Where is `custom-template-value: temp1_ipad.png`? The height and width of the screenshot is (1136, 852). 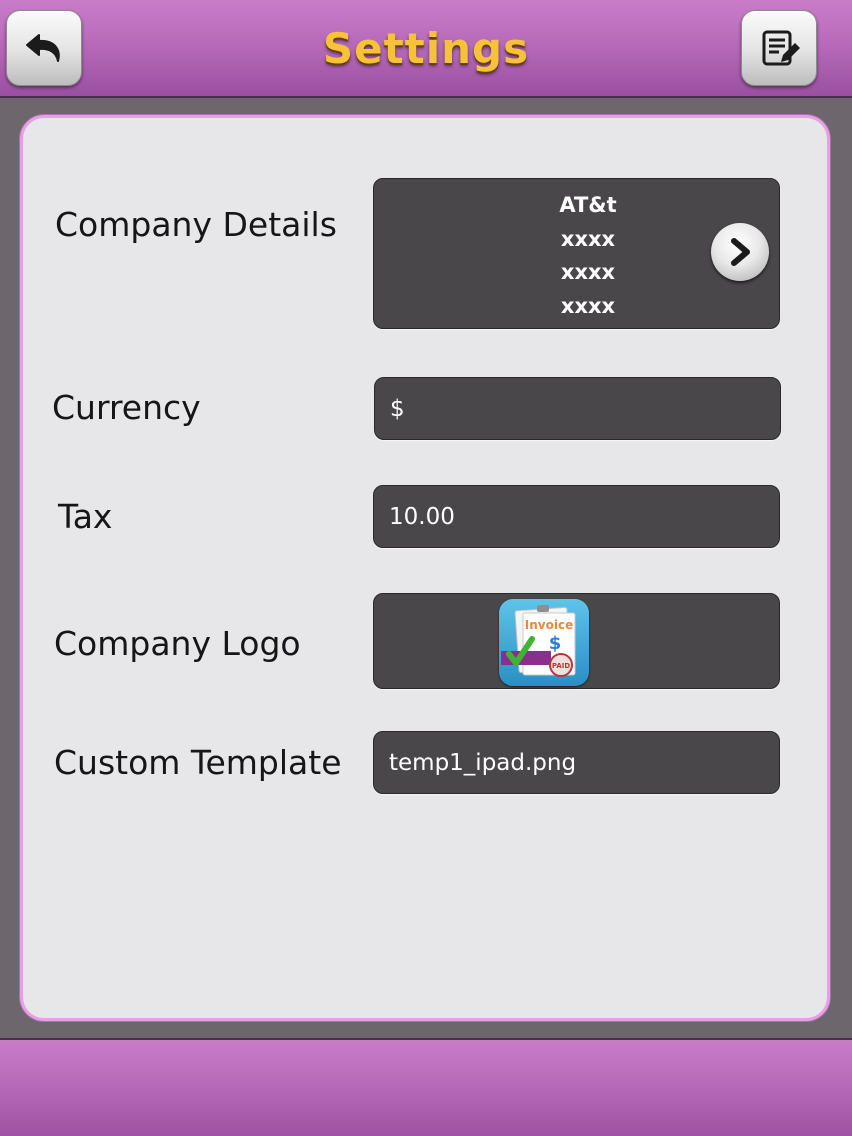
custom-template-value: temp1_ipad.png is located at coordinates (483, 762).